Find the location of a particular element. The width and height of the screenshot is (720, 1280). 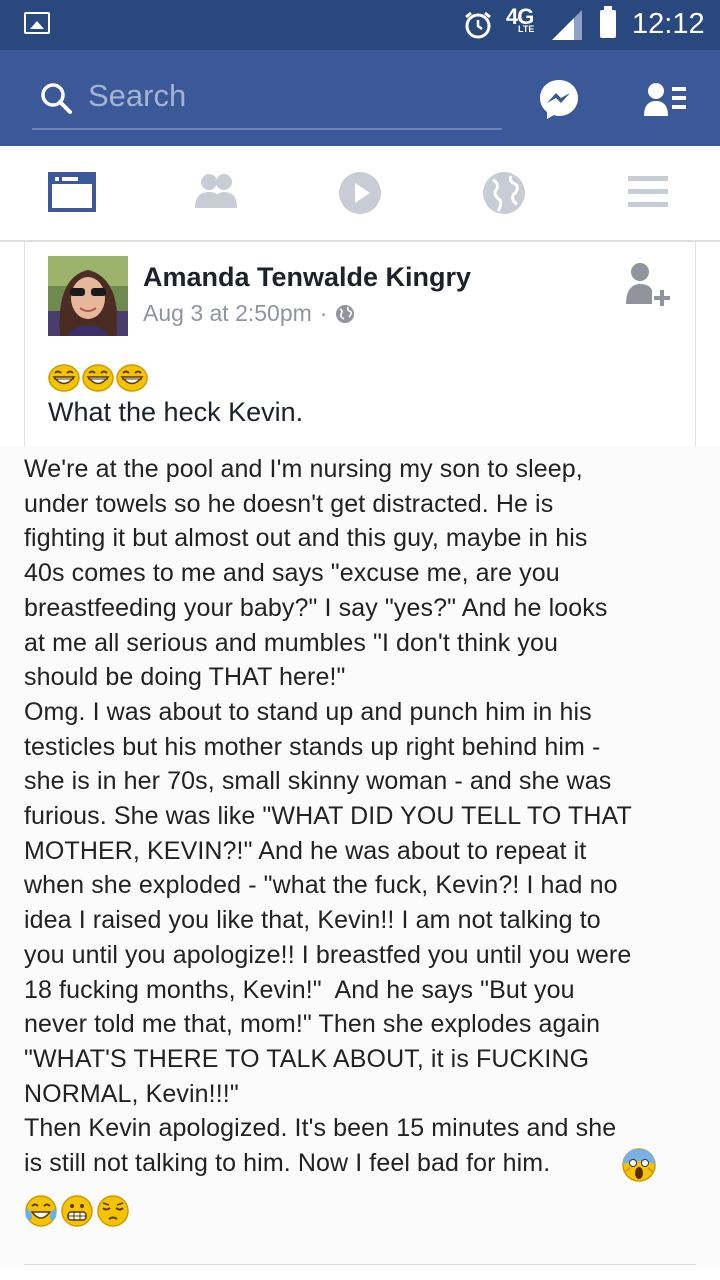

battery-icon is located at coordinates (608, 22).